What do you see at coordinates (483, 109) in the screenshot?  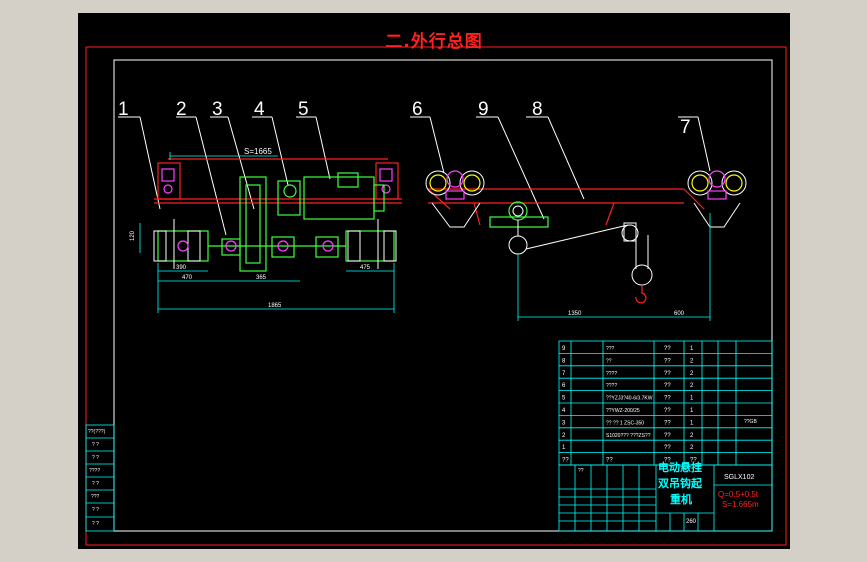 I see `callout-9: 9` at bounding box center [483, 109].